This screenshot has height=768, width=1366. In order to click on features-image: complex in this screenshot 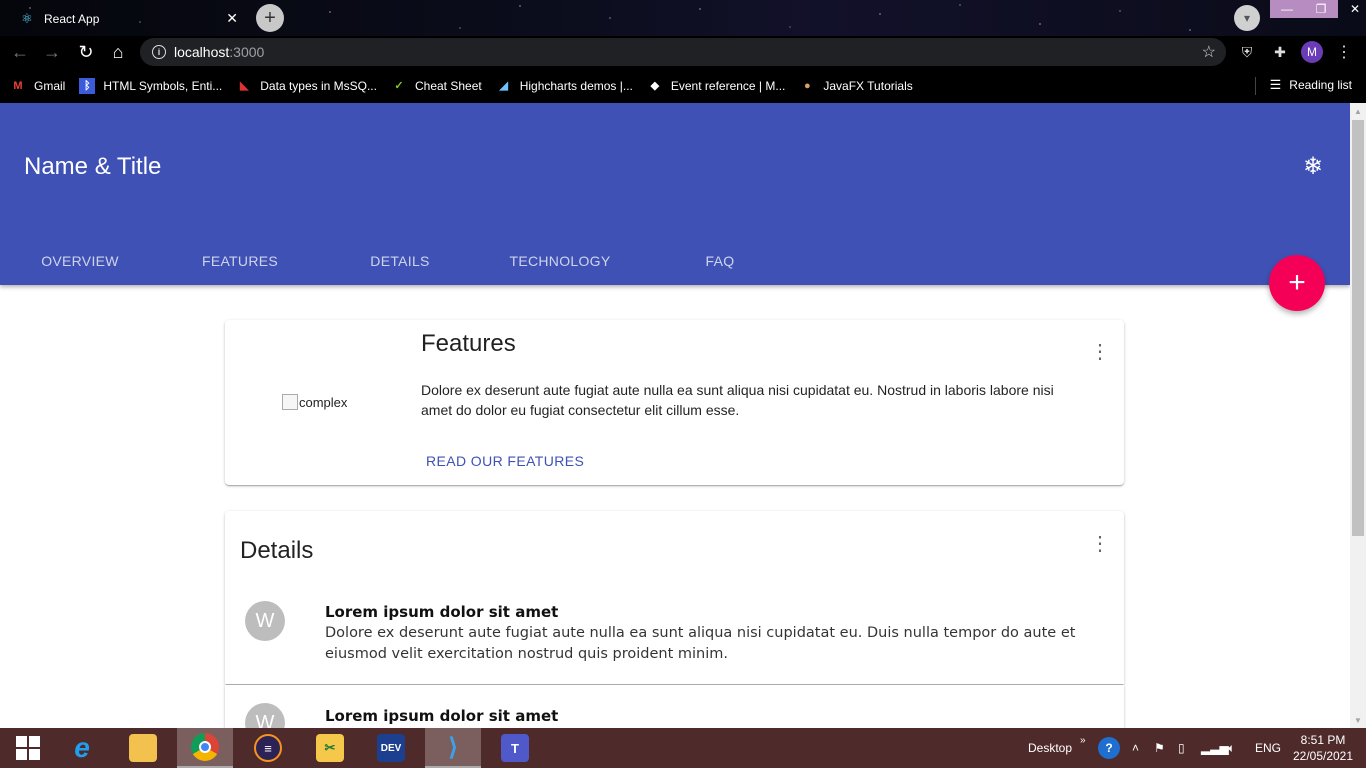, I will do `click(314, 402)`.